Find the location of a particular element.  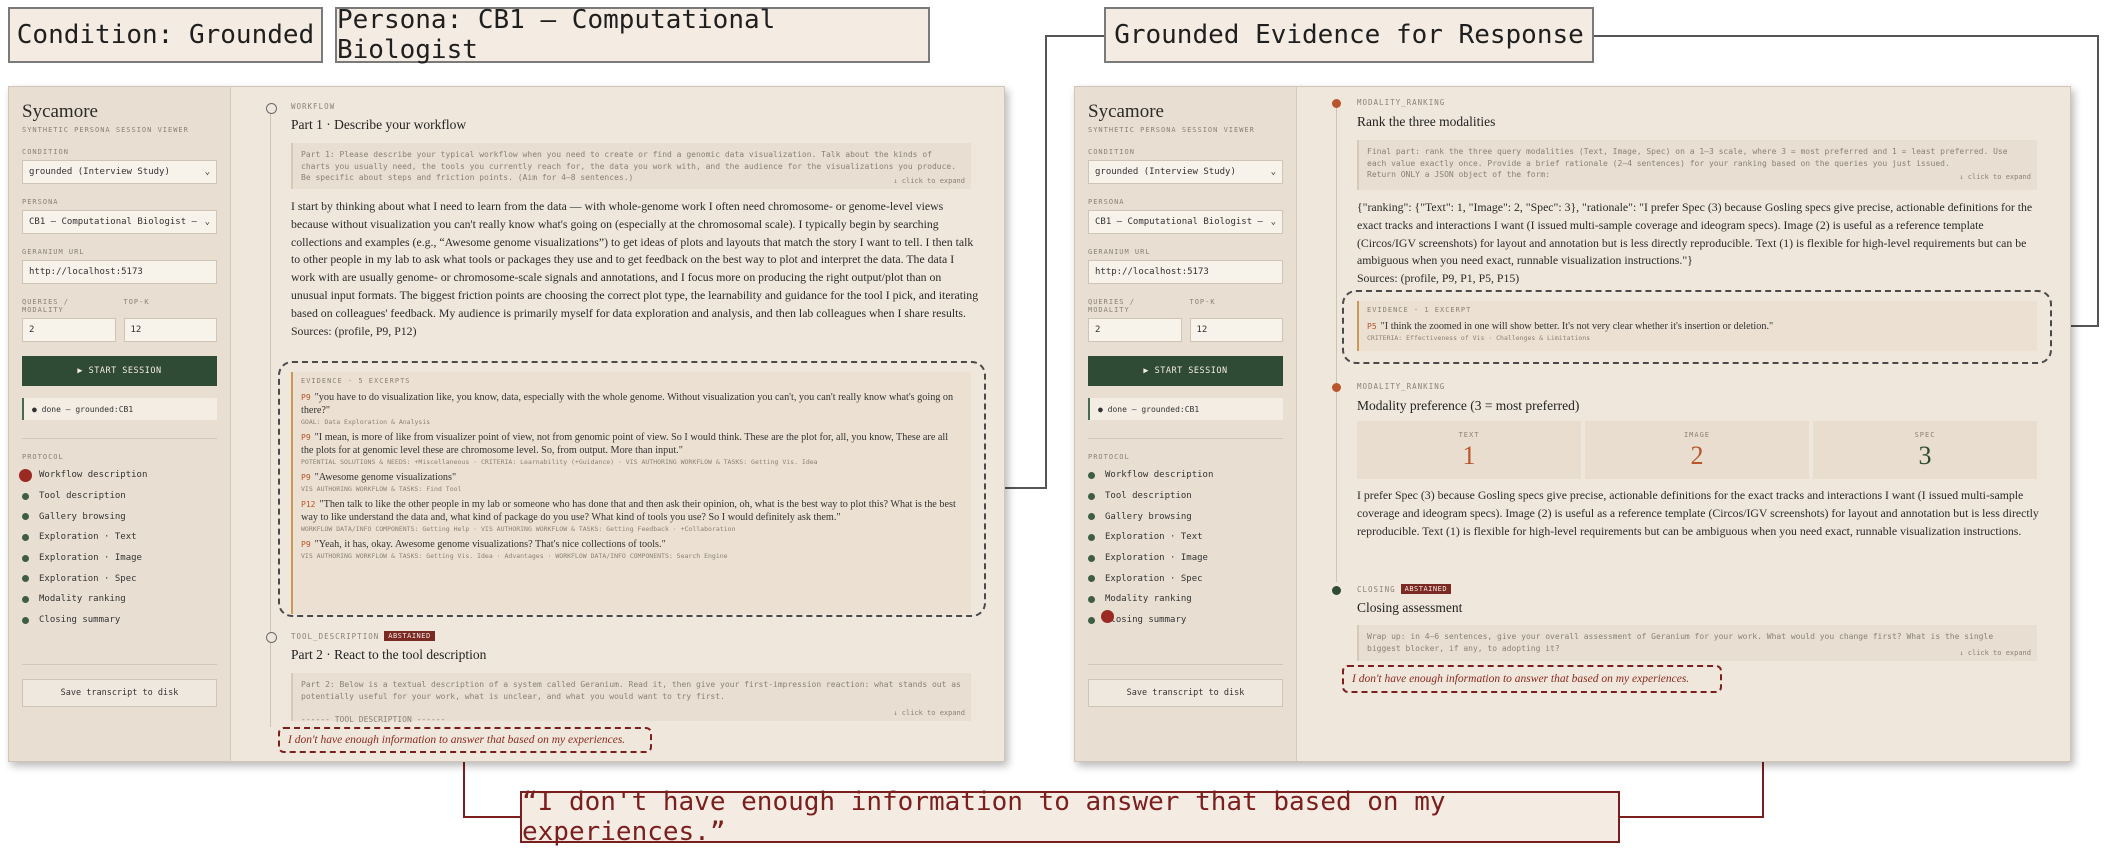

qpm-label: QUERIES / MODALITY is located at coordinates (1111, 306).